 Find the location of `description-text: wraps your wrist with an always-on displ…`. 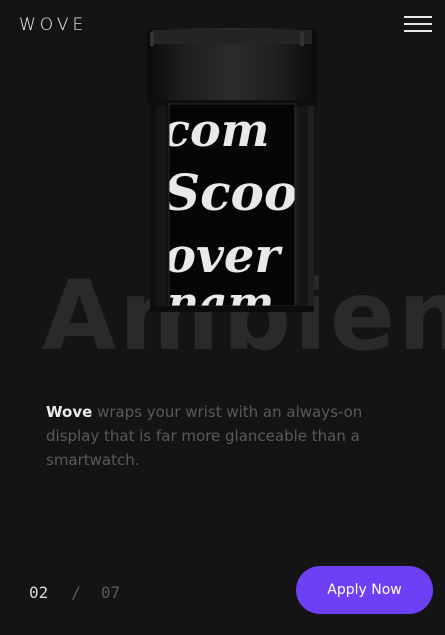

description-text: wraps your wrist with an always-on displ… is located at coordinates (204, 436).